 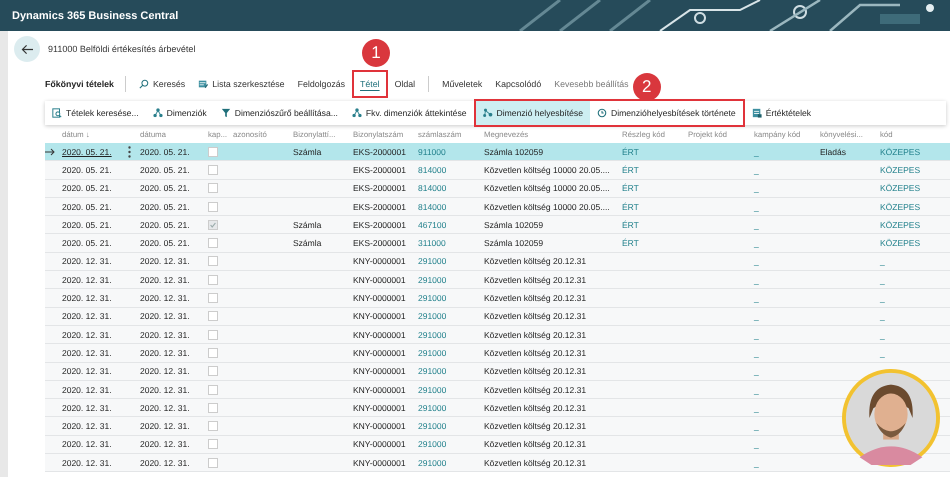 I want to click on action-tab: Oldal, so click(x=405, y=84).